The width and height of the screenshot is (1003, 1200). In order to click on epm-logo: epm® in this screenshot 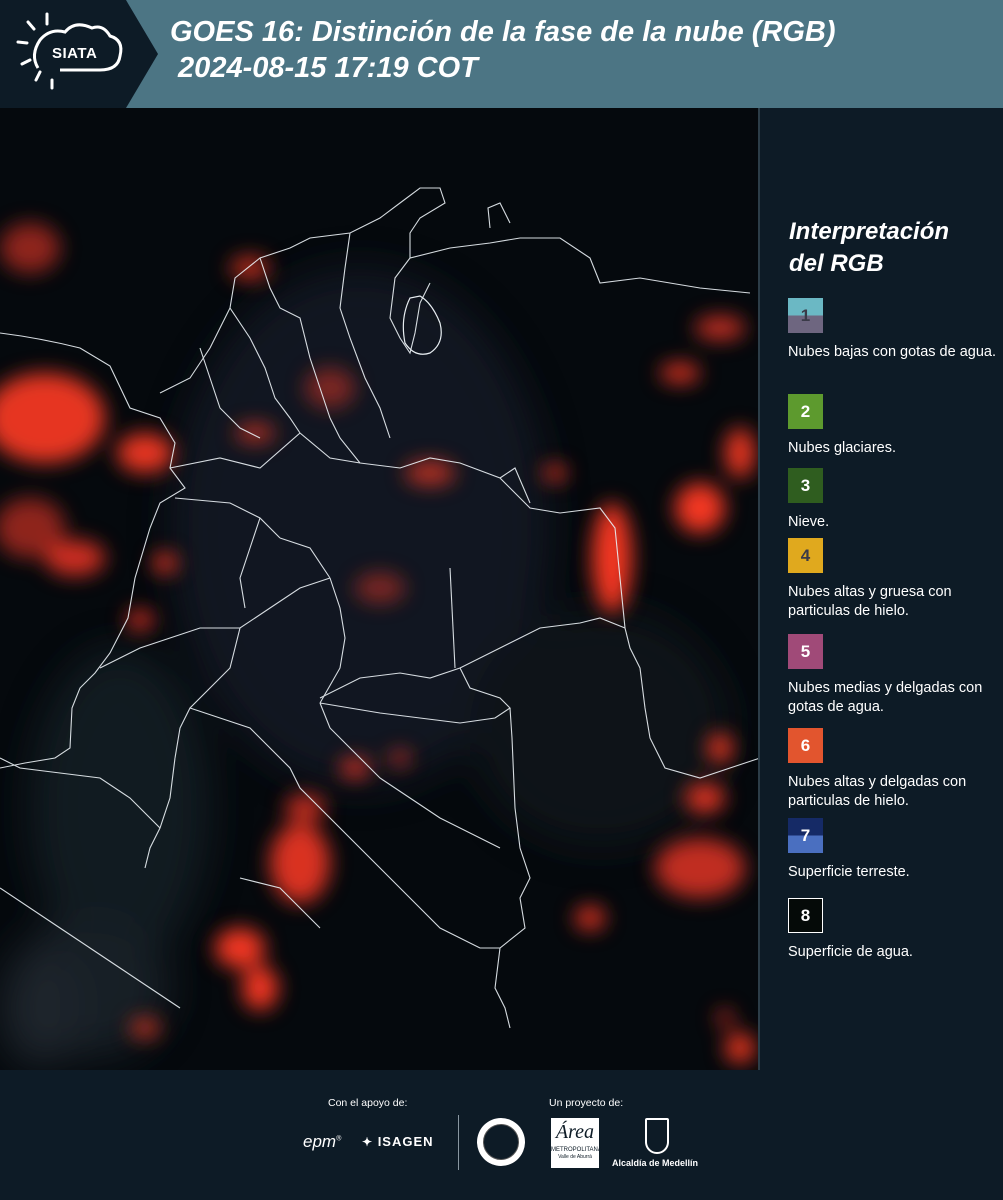, I will do `click(322, 1141)`.